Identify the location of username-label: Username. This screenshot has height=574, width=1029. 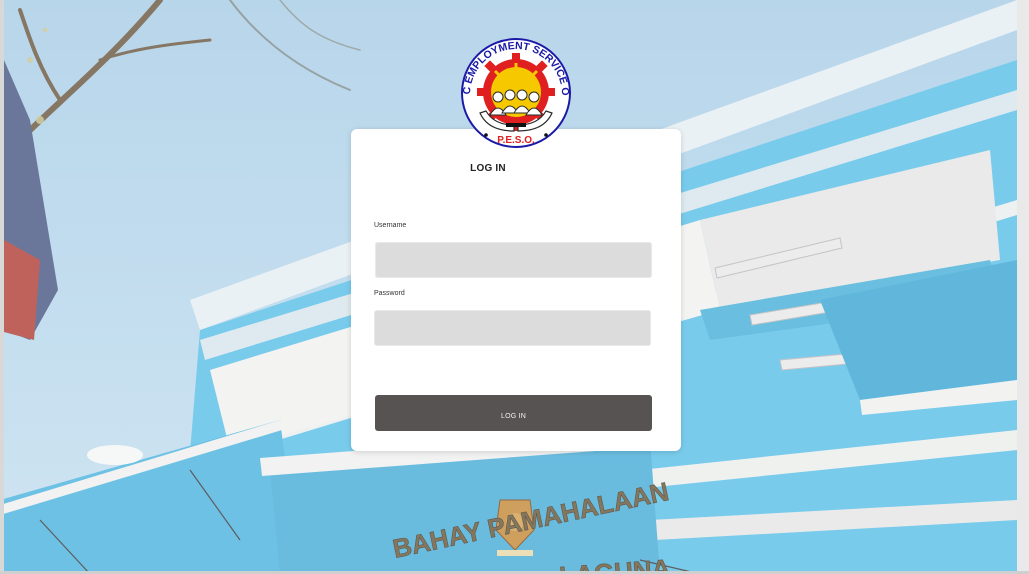
(390, 225).